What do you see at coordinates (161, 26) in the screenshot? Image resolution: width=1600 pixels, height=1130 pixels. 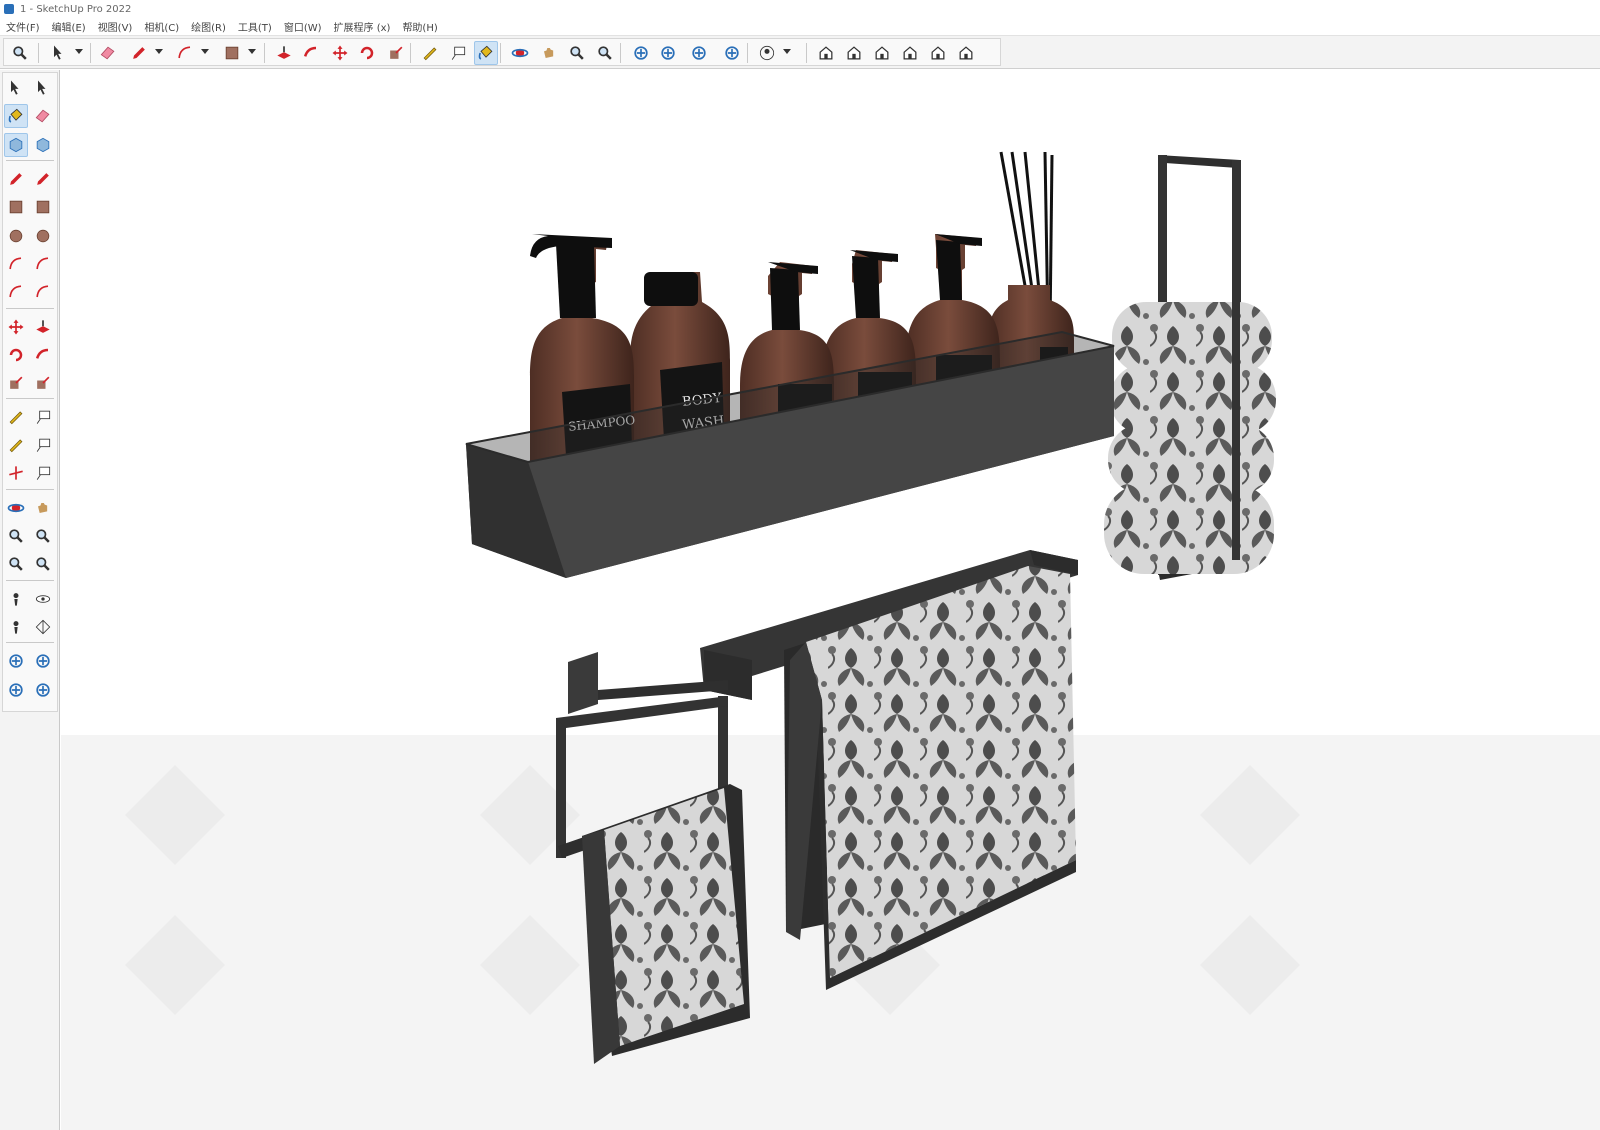 I see `menu-item-3: 相机(C)` at bounding box center [161, 26].